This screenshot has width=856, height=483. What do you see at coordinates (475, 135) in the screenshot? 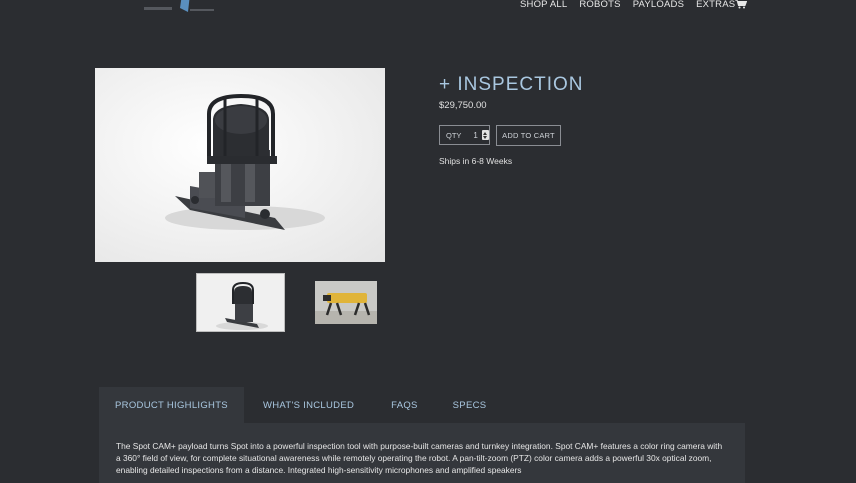
I see `qty-value: 1` at bounding box center [475, 135].